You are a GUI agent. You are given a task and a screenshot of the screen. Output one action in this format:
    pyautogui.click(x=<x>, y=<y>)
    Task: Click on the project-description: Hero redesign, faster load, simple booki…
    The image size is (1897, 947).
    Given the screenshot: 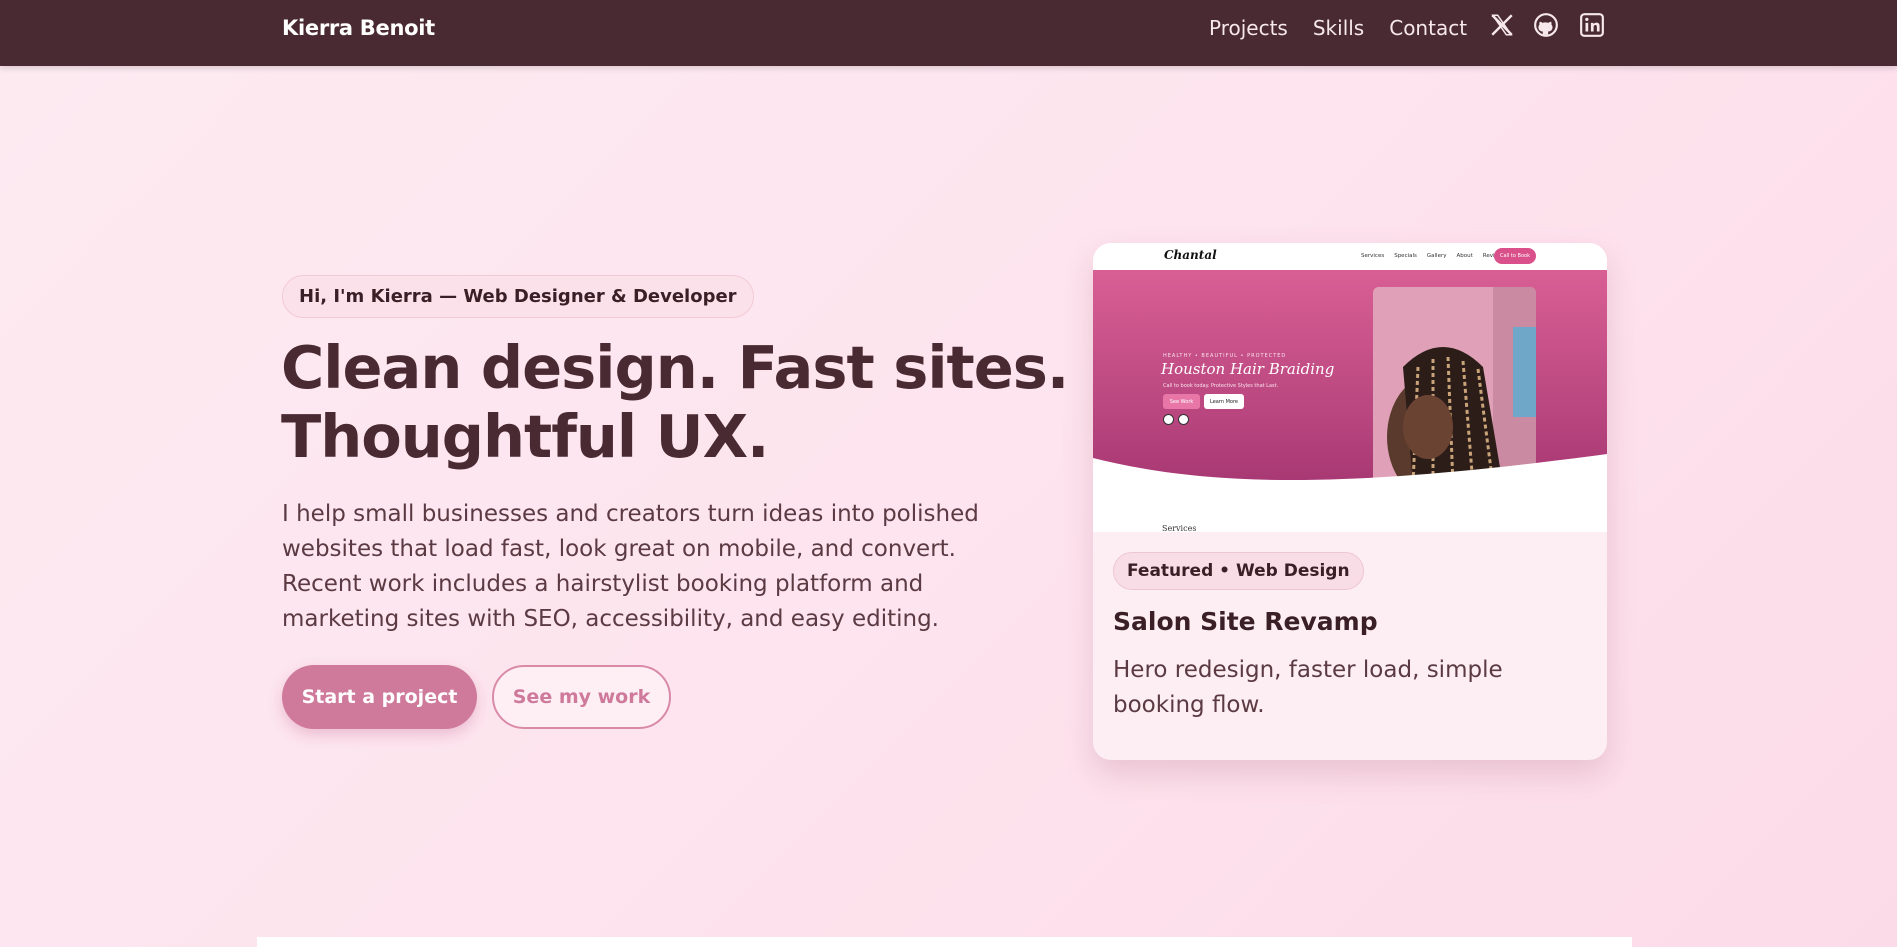 What is the action you would take?
    pyautogui.click(x=1308, y=687)
    